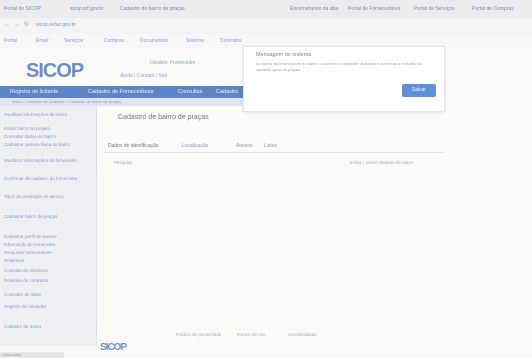 The image size is (532, 358). I want to click on bookmark: Compras, so click(114, 41).